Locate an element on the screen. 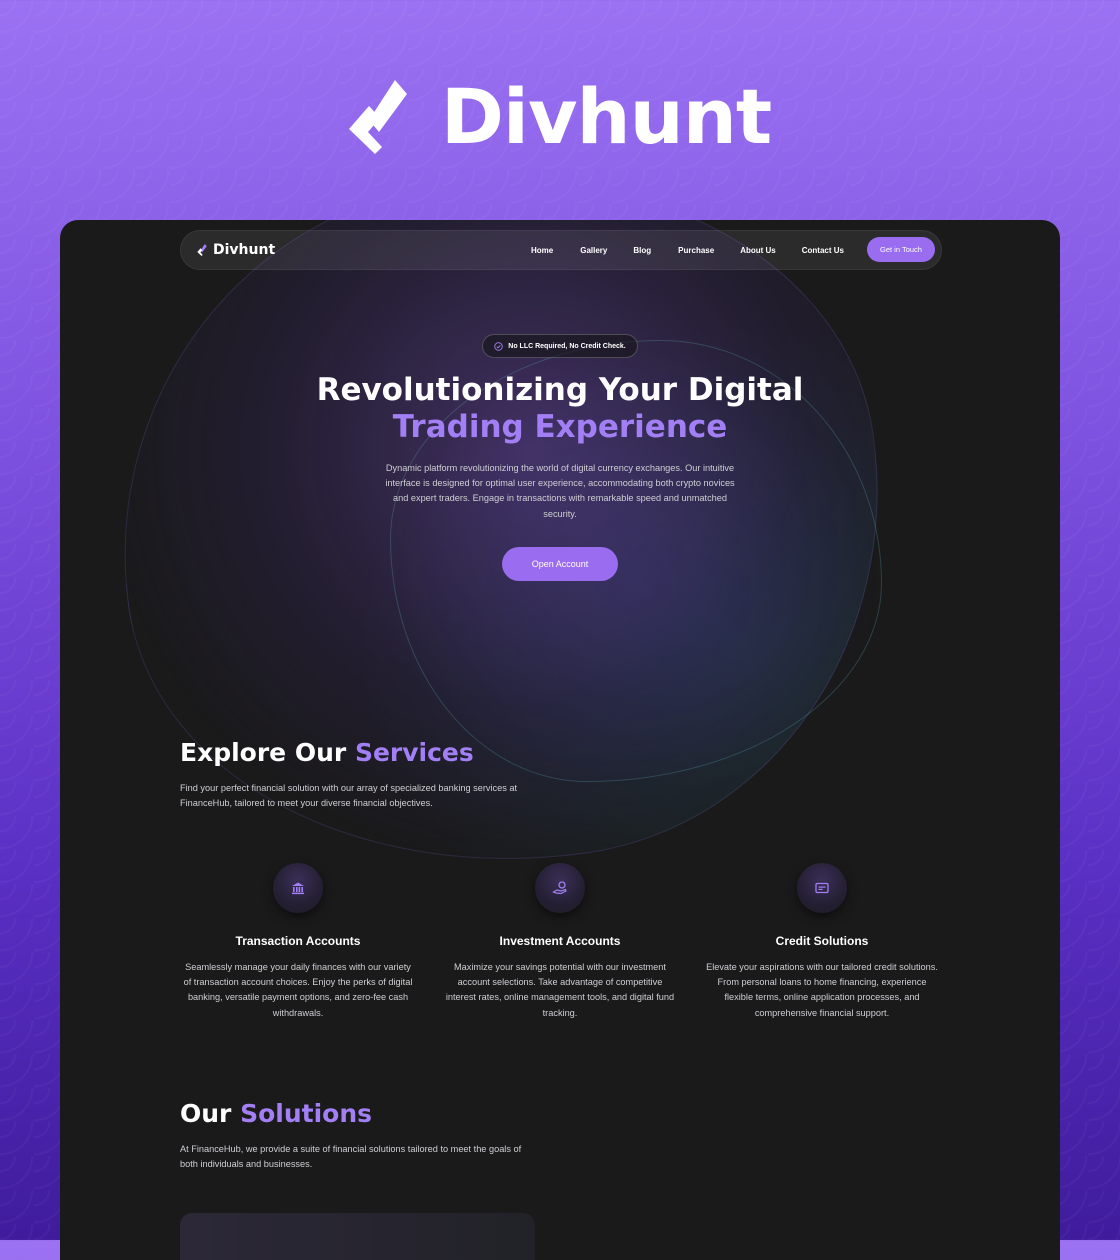 This screenshot has width=1120, height=1260. nav-logo: Divhunt is located at coordinates (236, 250).